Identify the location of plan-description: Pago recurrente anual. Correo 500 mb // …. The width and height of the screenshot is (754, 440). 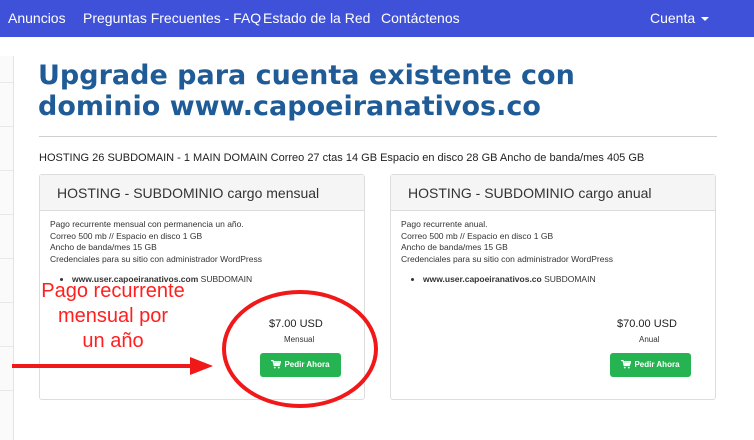
(507, 242).